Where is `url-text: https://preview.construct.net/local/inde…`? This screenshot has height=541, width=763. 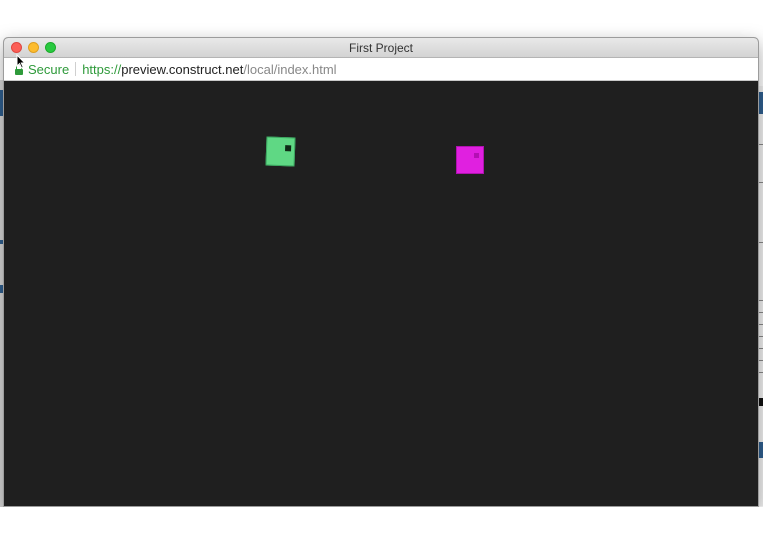
url-text: https://preview.construct.net/local/inde… is located at coordinates (209, 69).